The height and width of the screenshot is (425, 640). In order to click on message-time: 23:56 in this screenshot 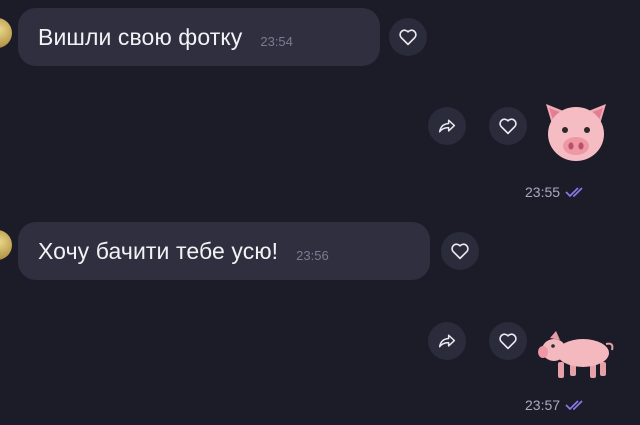, I will do `click(312, 255)`.